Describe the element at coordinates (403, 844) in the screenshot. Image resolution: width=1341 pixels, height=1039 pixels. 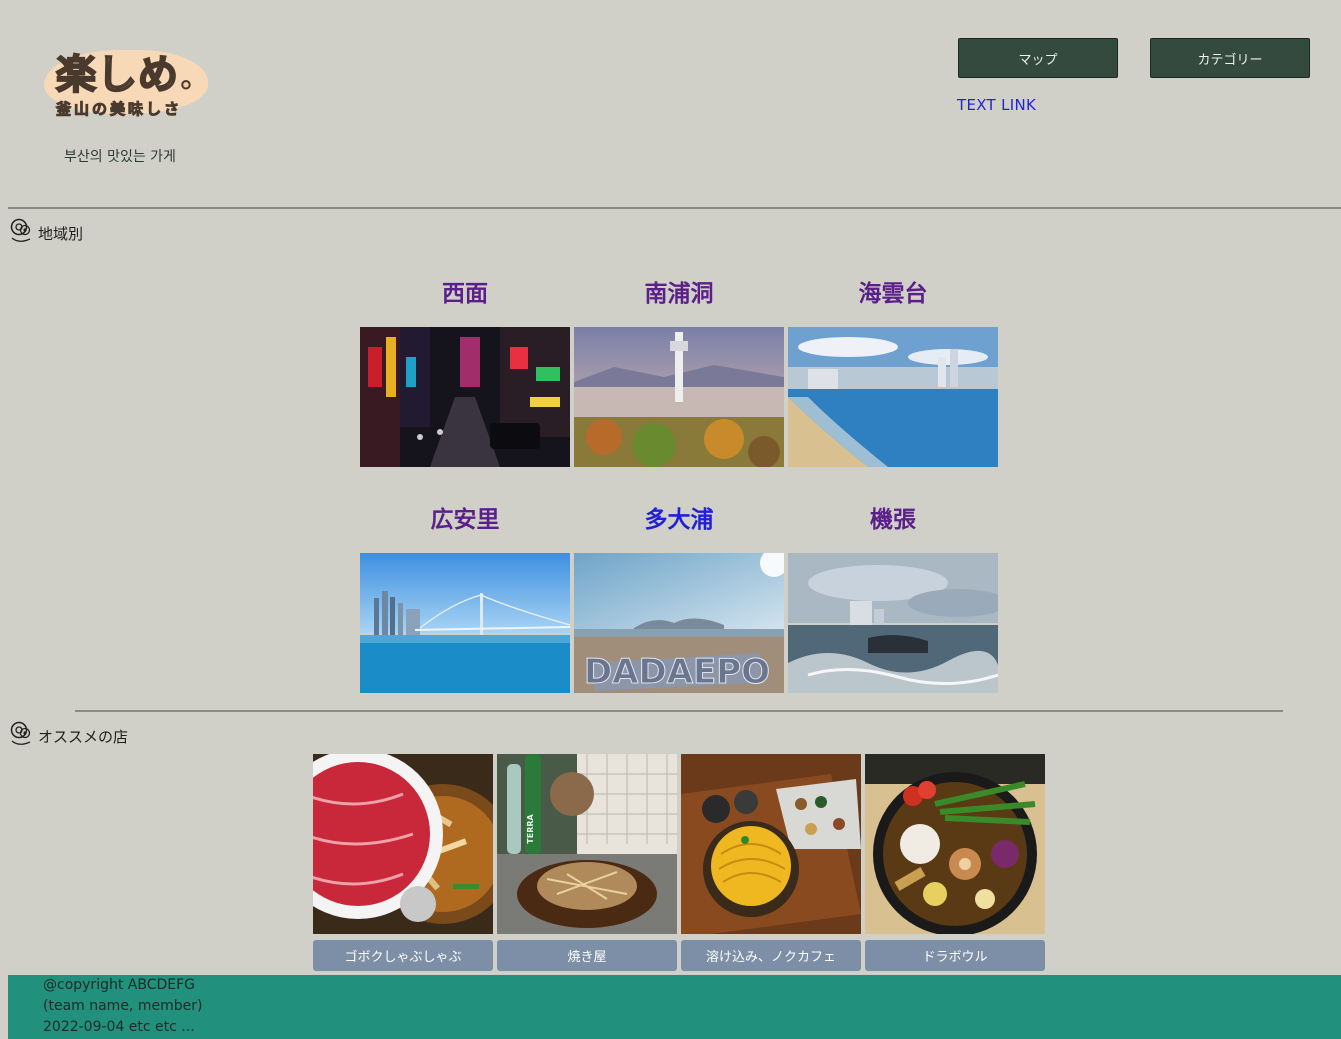
I see `shop-image-gobok-shabu` at that location.